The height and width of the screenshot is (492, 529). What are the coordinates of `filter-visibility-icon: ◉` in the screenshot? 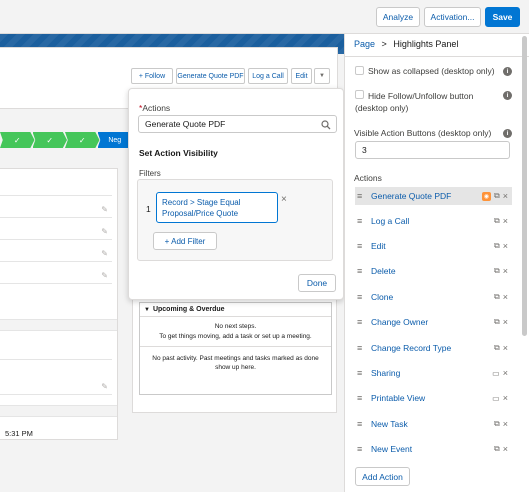 It's located at (487, 196).